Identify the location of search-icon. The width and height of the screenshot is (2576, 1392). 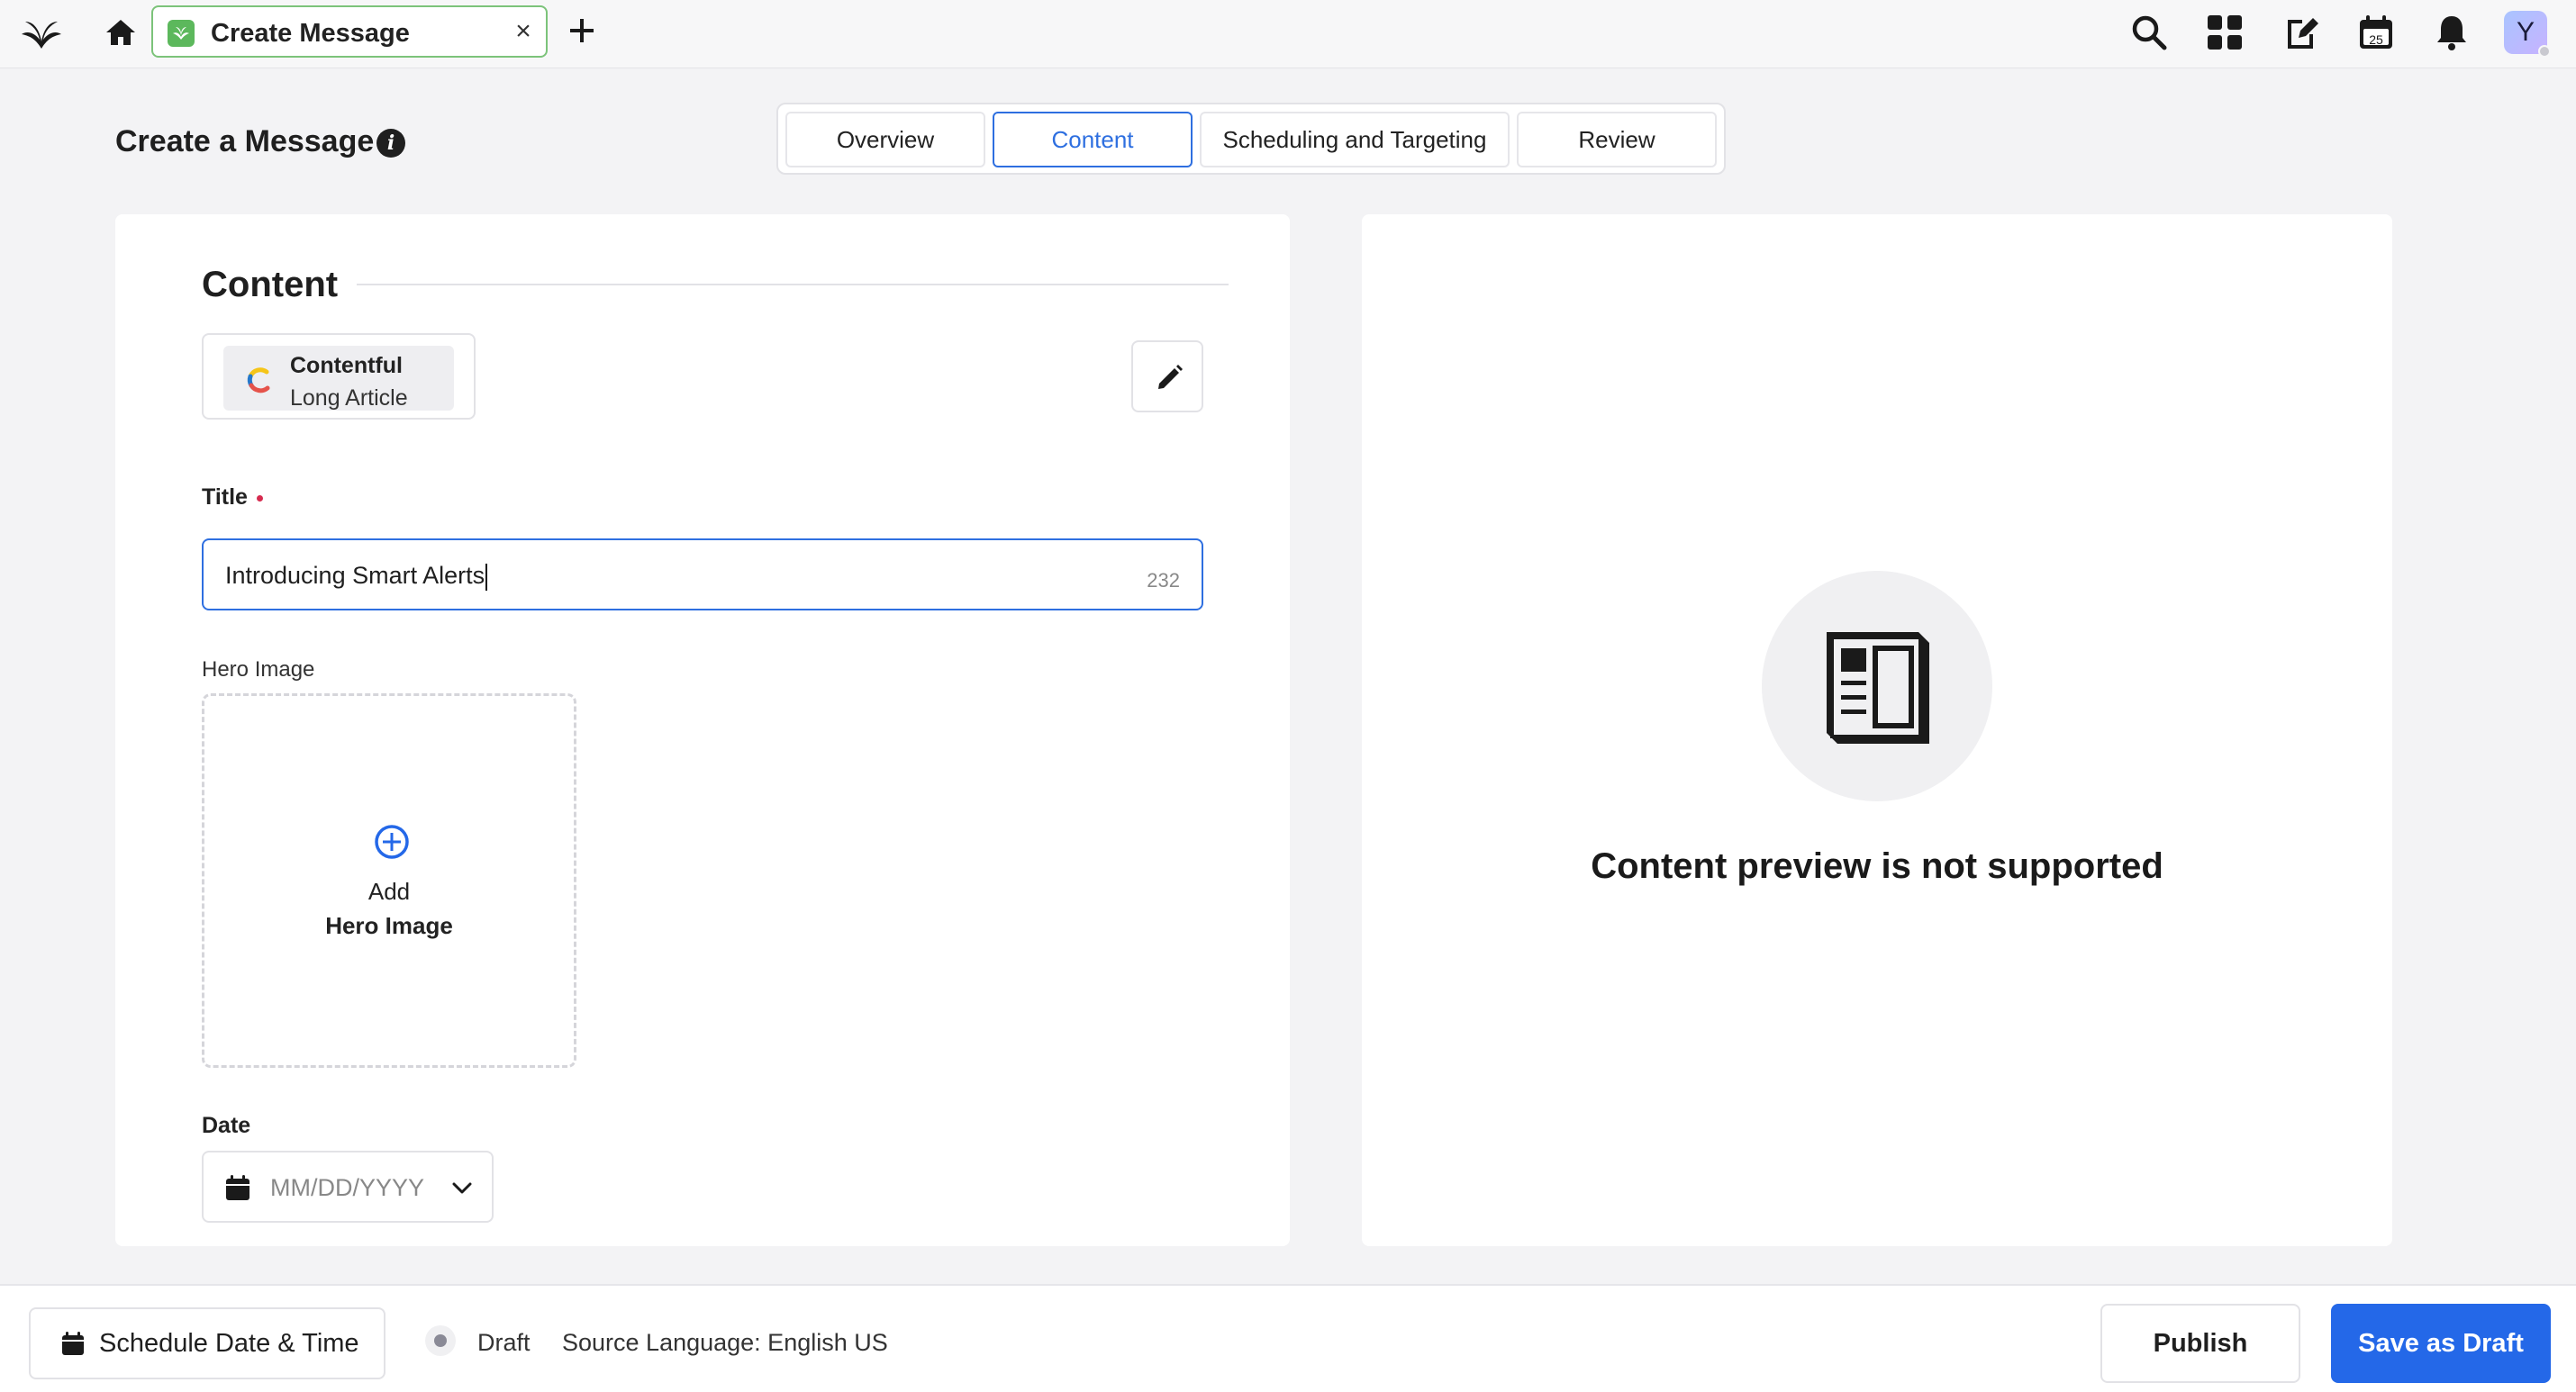
(2149, 32).